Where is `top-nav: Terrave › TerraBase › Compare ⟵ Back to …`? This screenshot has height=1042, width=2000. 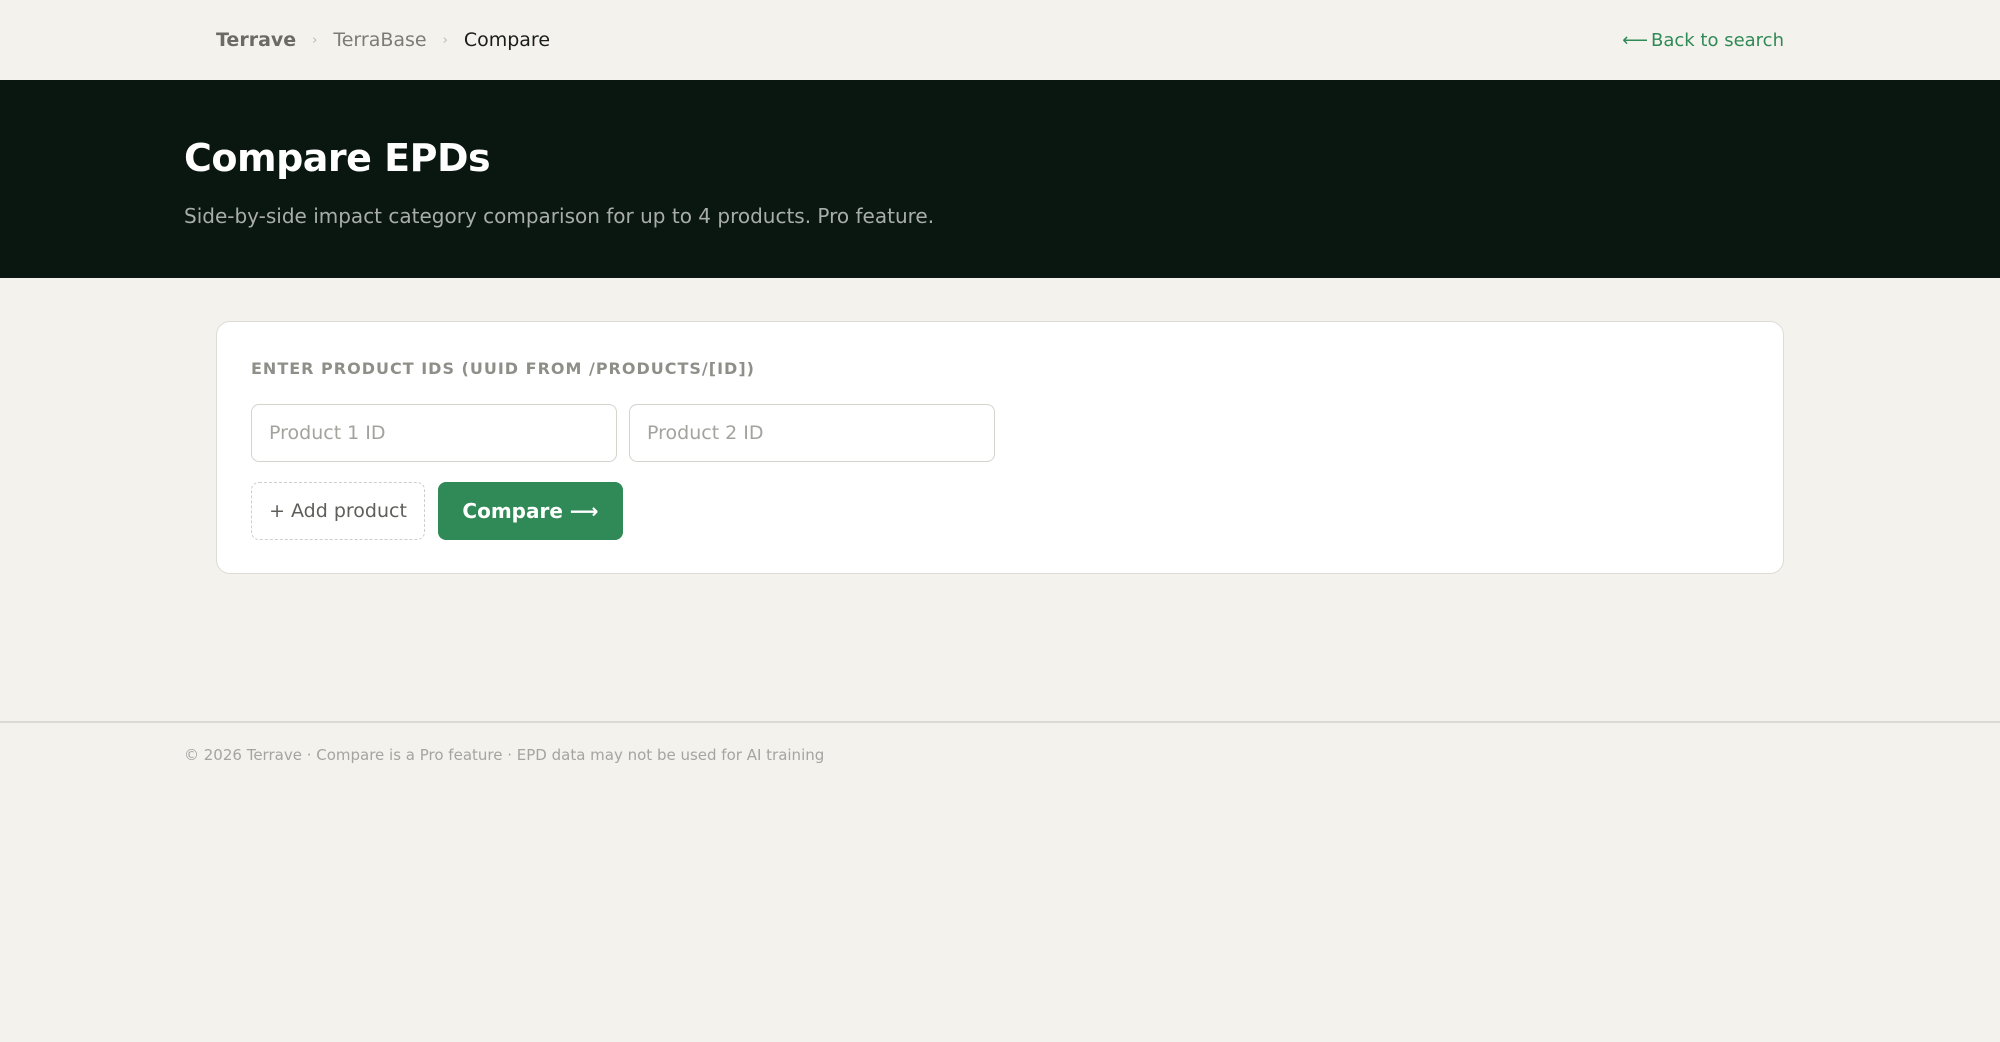 top-nav: Terrave › TerraBase › Compare ⟵ Back to … is located at coordinates (1000, 40).